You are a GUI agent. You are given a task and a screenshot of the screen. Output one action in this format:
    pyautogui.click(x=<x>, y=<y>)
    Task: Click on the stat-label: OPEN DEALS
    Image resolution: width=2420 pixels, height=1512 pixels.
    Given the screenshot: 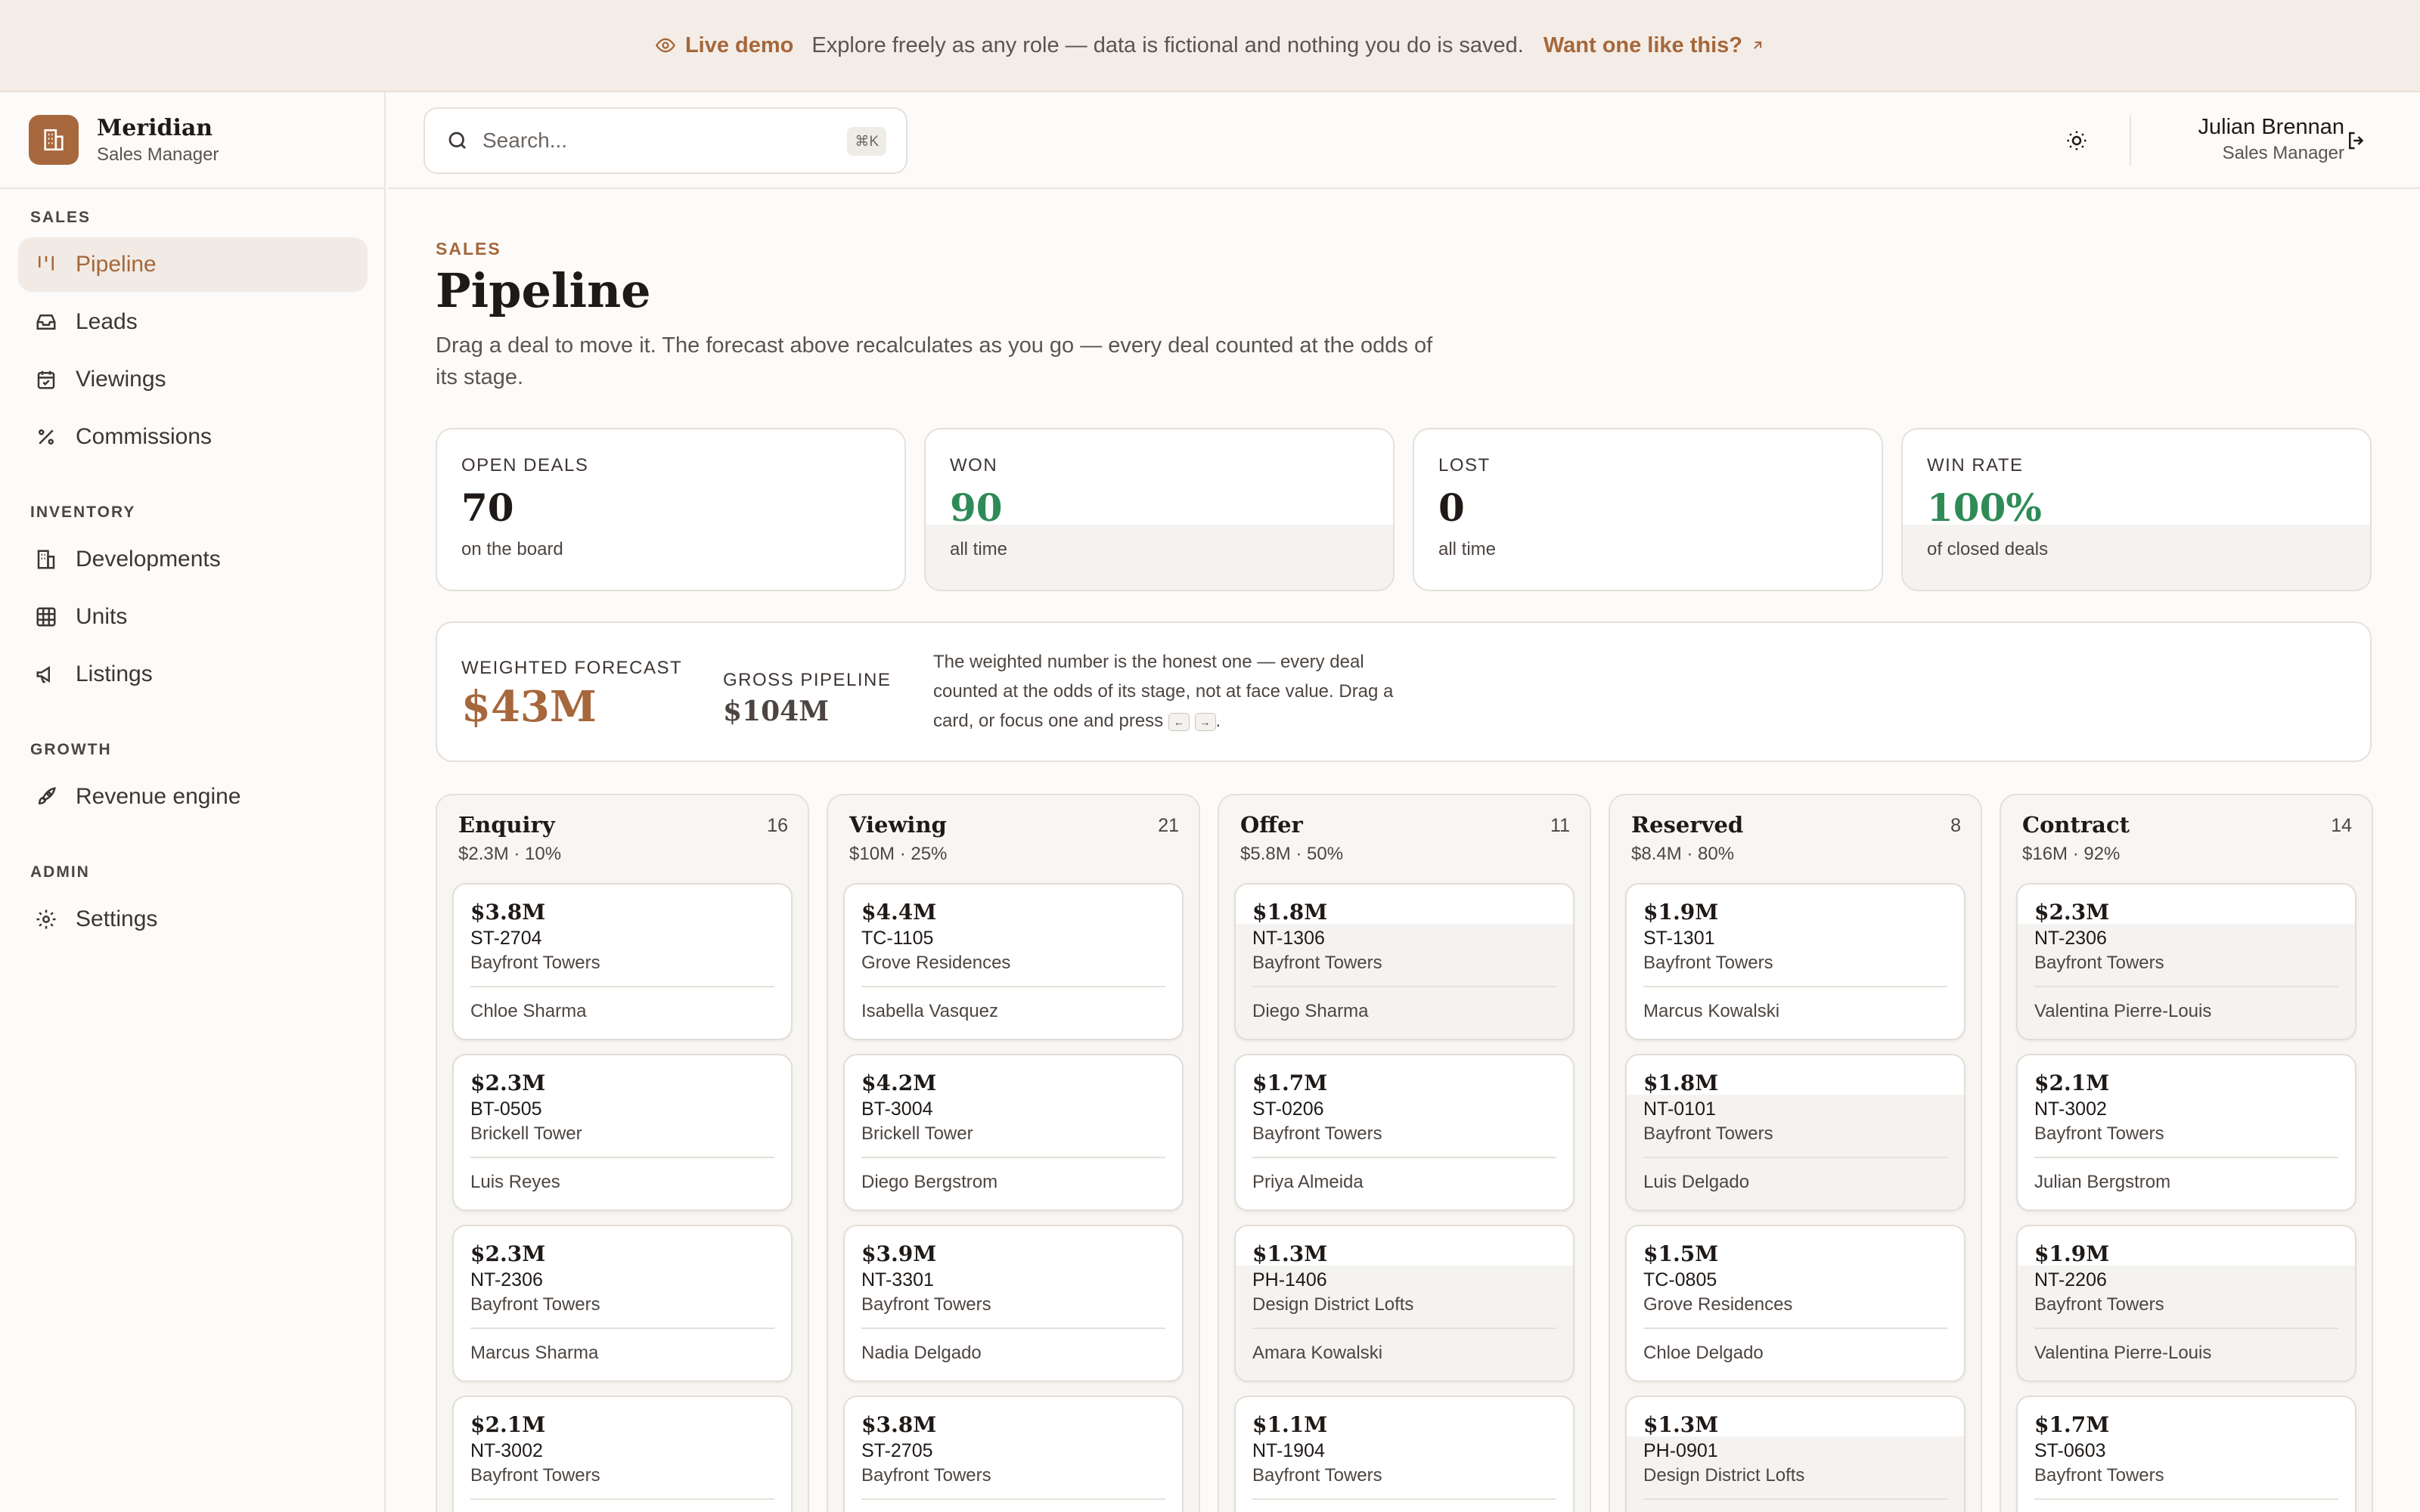 What is the action you would take?
    pyautogui.click(x=525, y=465)
    